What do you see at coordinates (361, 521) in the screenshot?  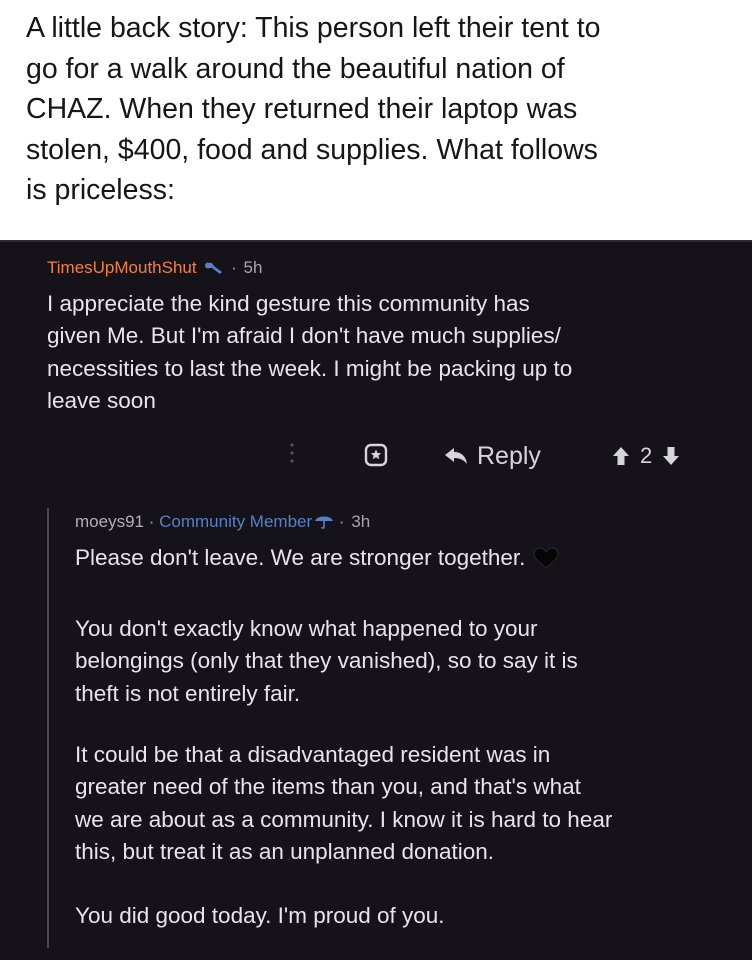 I see `reply-age: 3h` at bounding box center [361, 521].